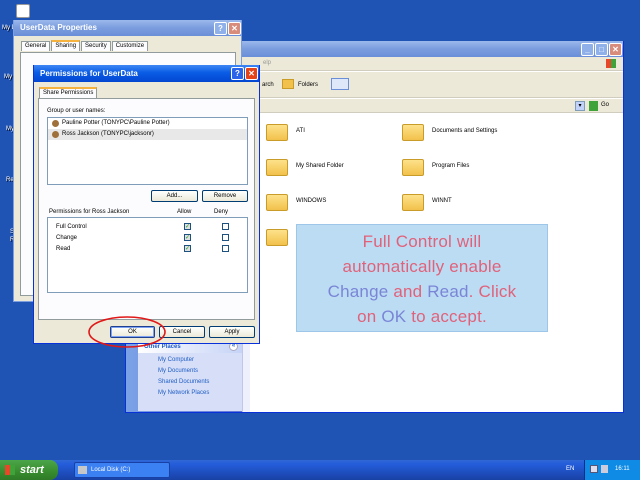 The image size is (640, 480). What do you see at coordinates (190, 371) in the screenshot?
I see `other-places-link: My Documents` at bounding box center [190, 371].